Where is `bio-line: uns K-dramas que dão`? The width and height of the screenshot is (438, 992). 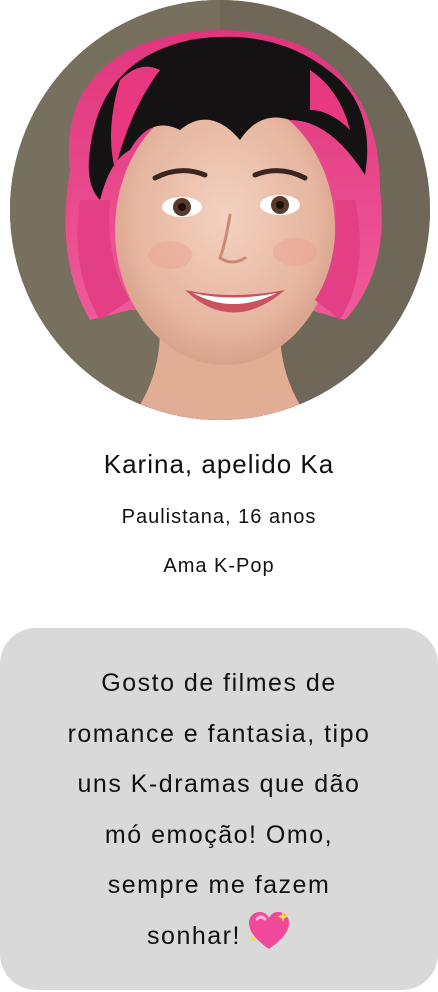 bio-line: uns K-dramas que dão is located at coordinates (219, 784).